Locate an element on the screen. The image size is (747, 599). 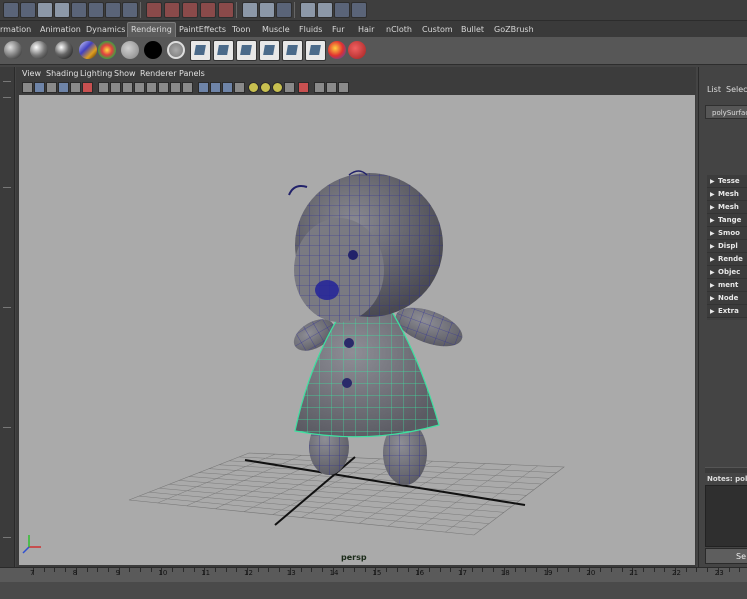
attribute-section: ▶ Displ is located at coordinates (727, 246).